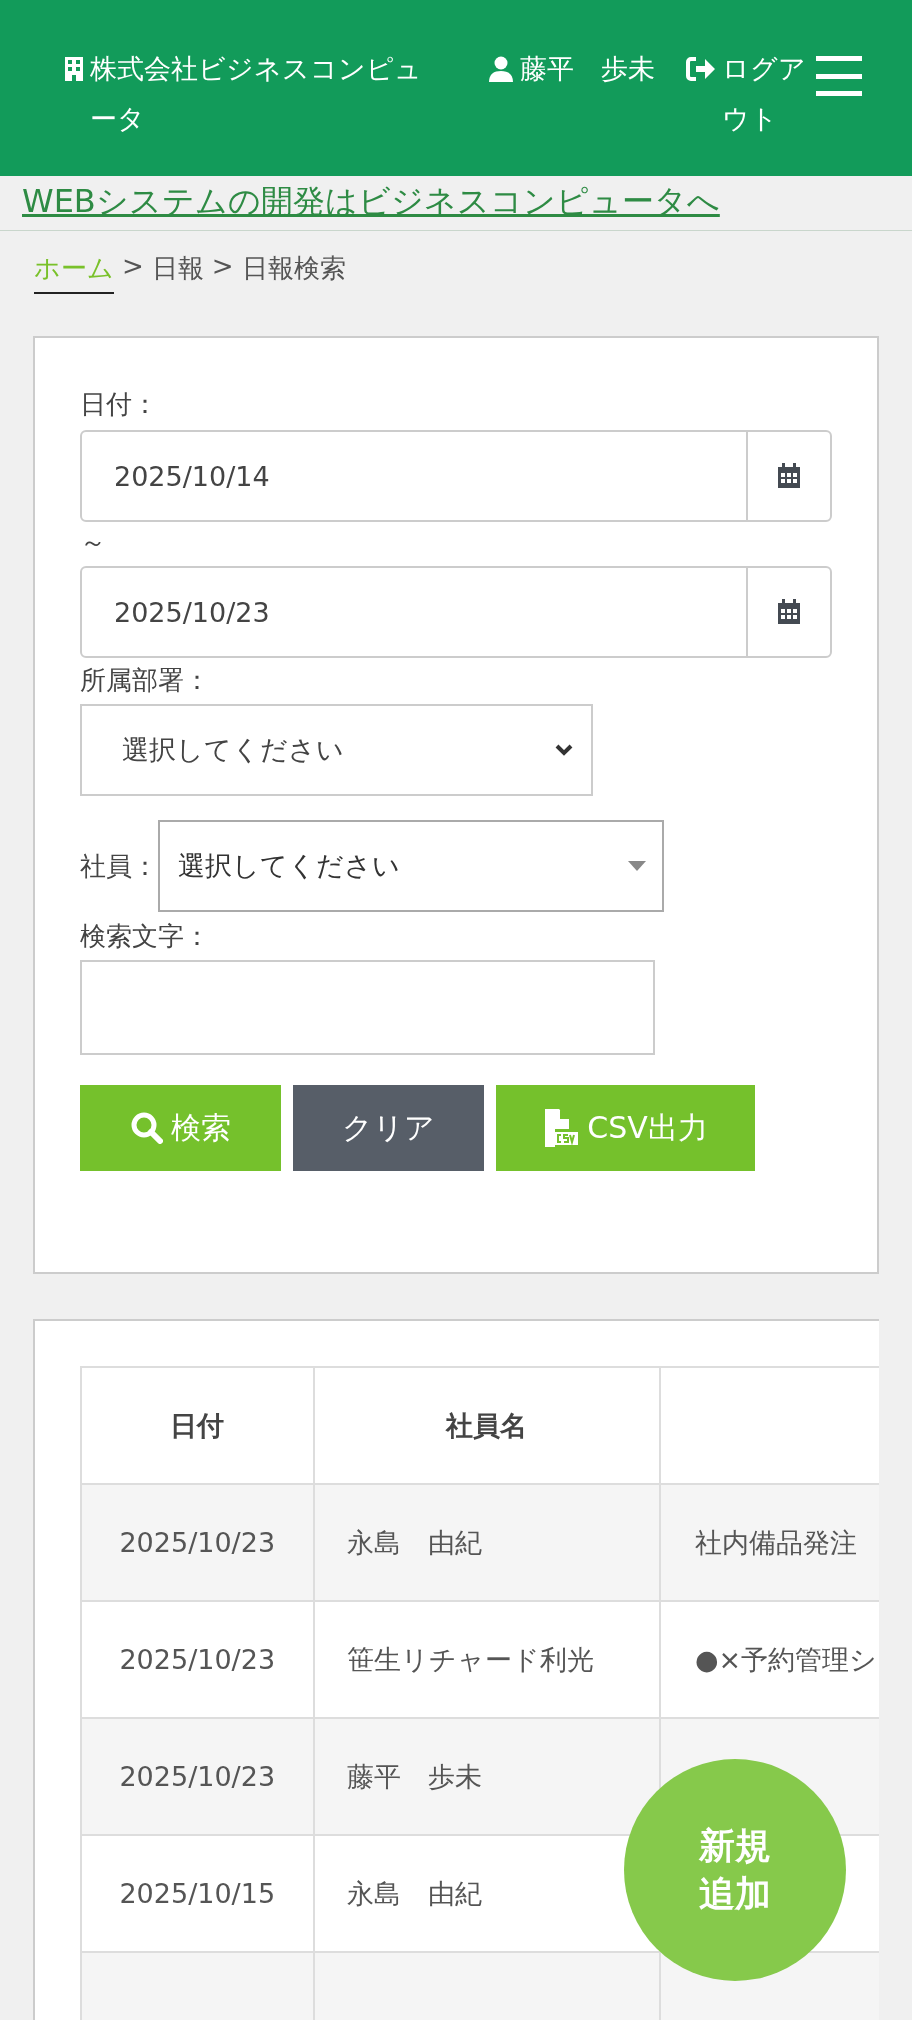 The image size is (912, 2020). I want to click on logout-link: ログアウト, so click(769, 94).